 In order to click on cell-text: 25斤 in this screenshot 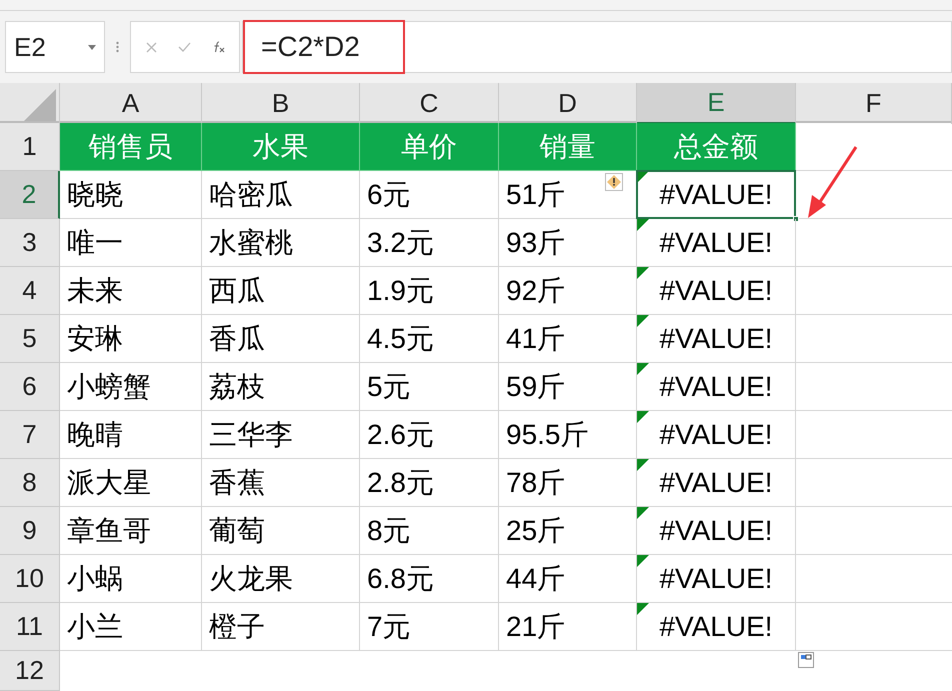, I will do `click(536, 530)`.